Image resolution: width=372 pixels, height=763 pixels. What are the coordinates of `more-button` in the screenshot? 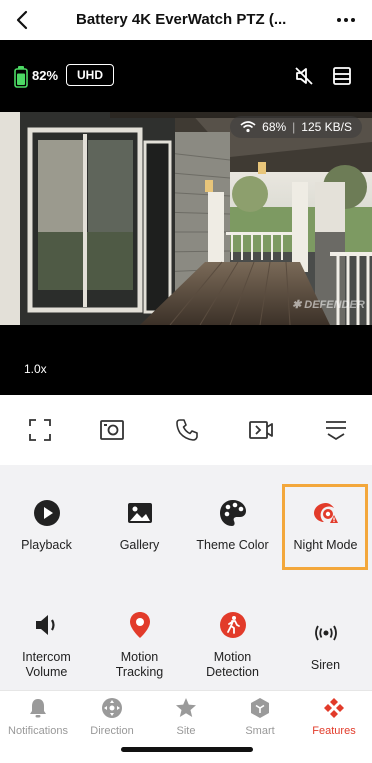 It's located at (346, 20).